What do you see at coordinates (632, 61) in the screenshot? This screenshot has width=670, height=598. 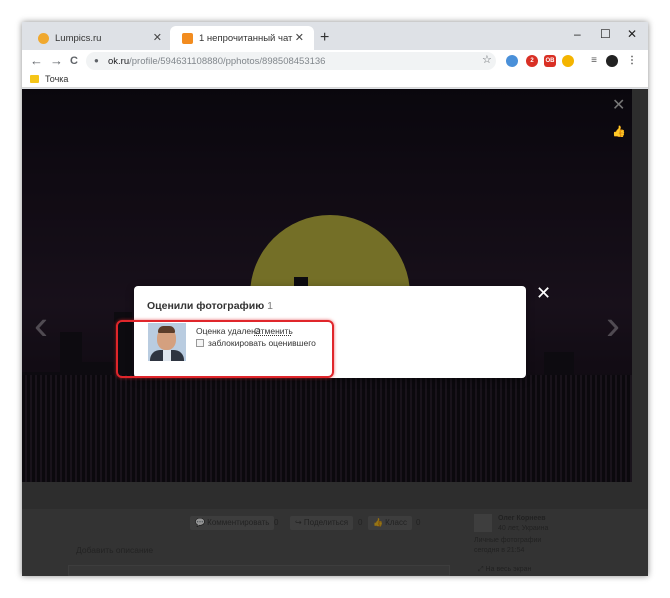 I see `menu-dots-icon: ⋮` at bounding box center [632, 61].